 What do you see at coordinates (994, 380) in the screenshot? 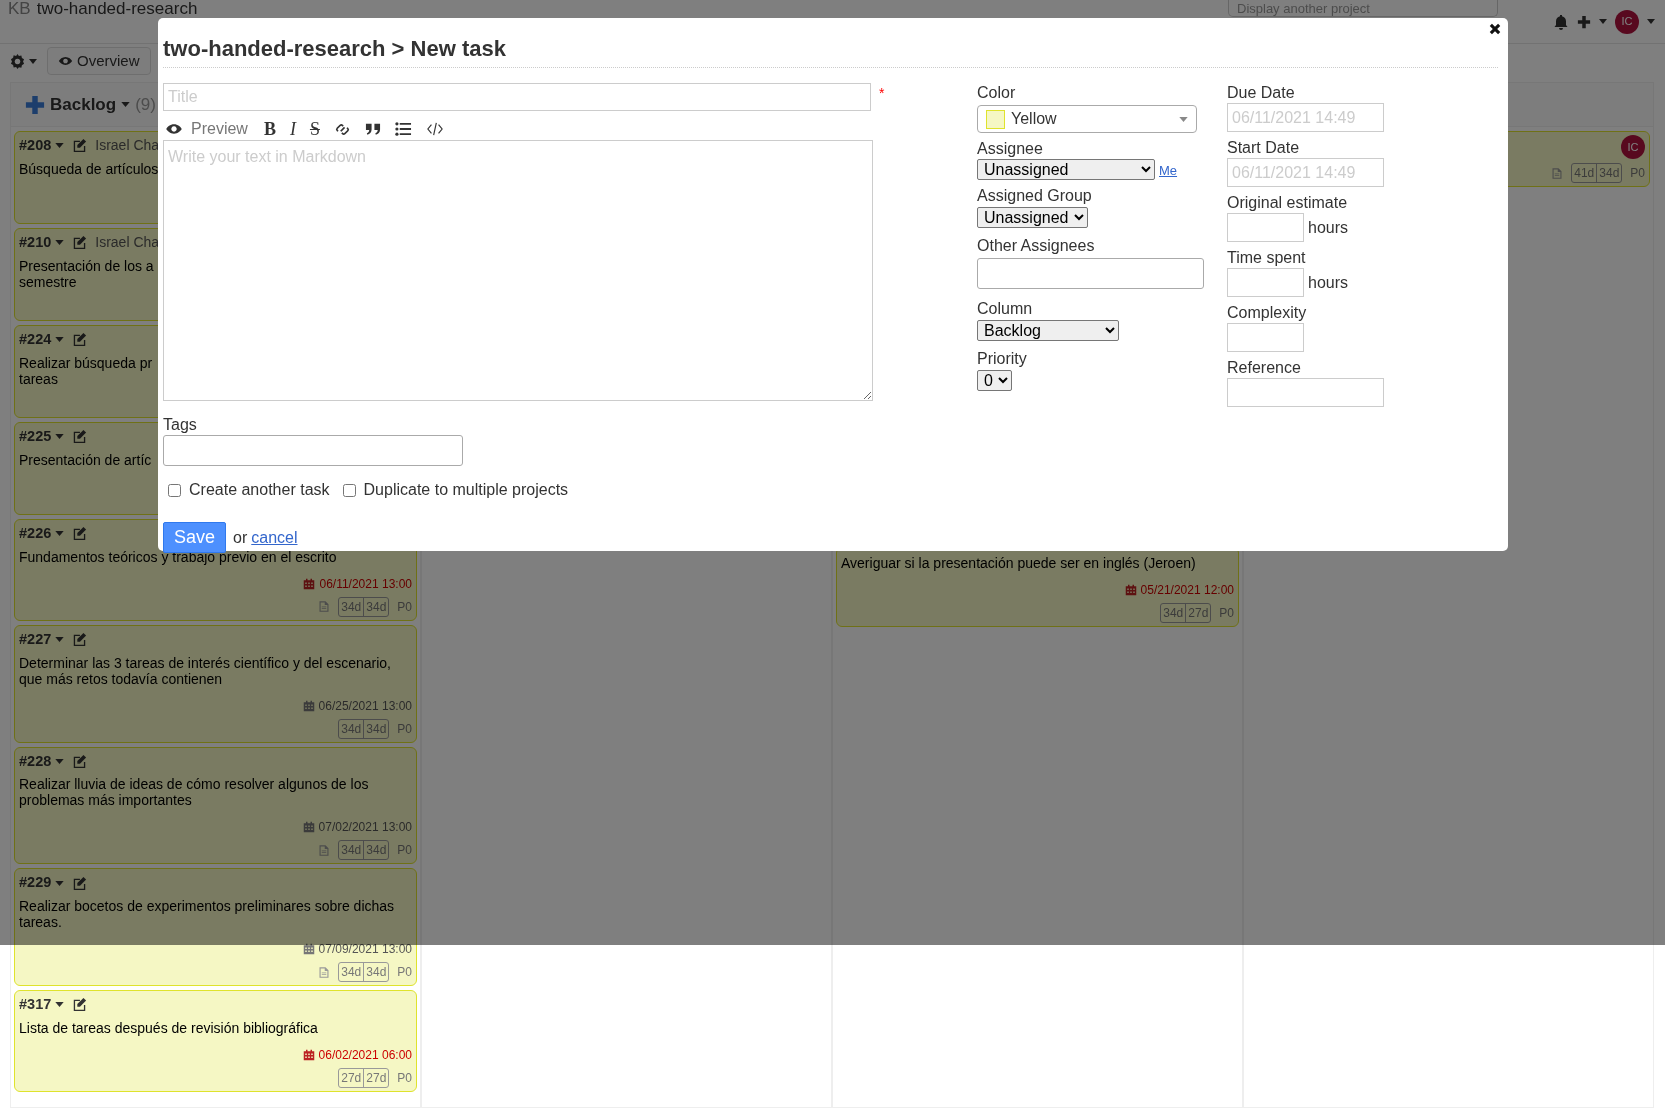
I see `select-field: 0` at bounding box center [994, 380].